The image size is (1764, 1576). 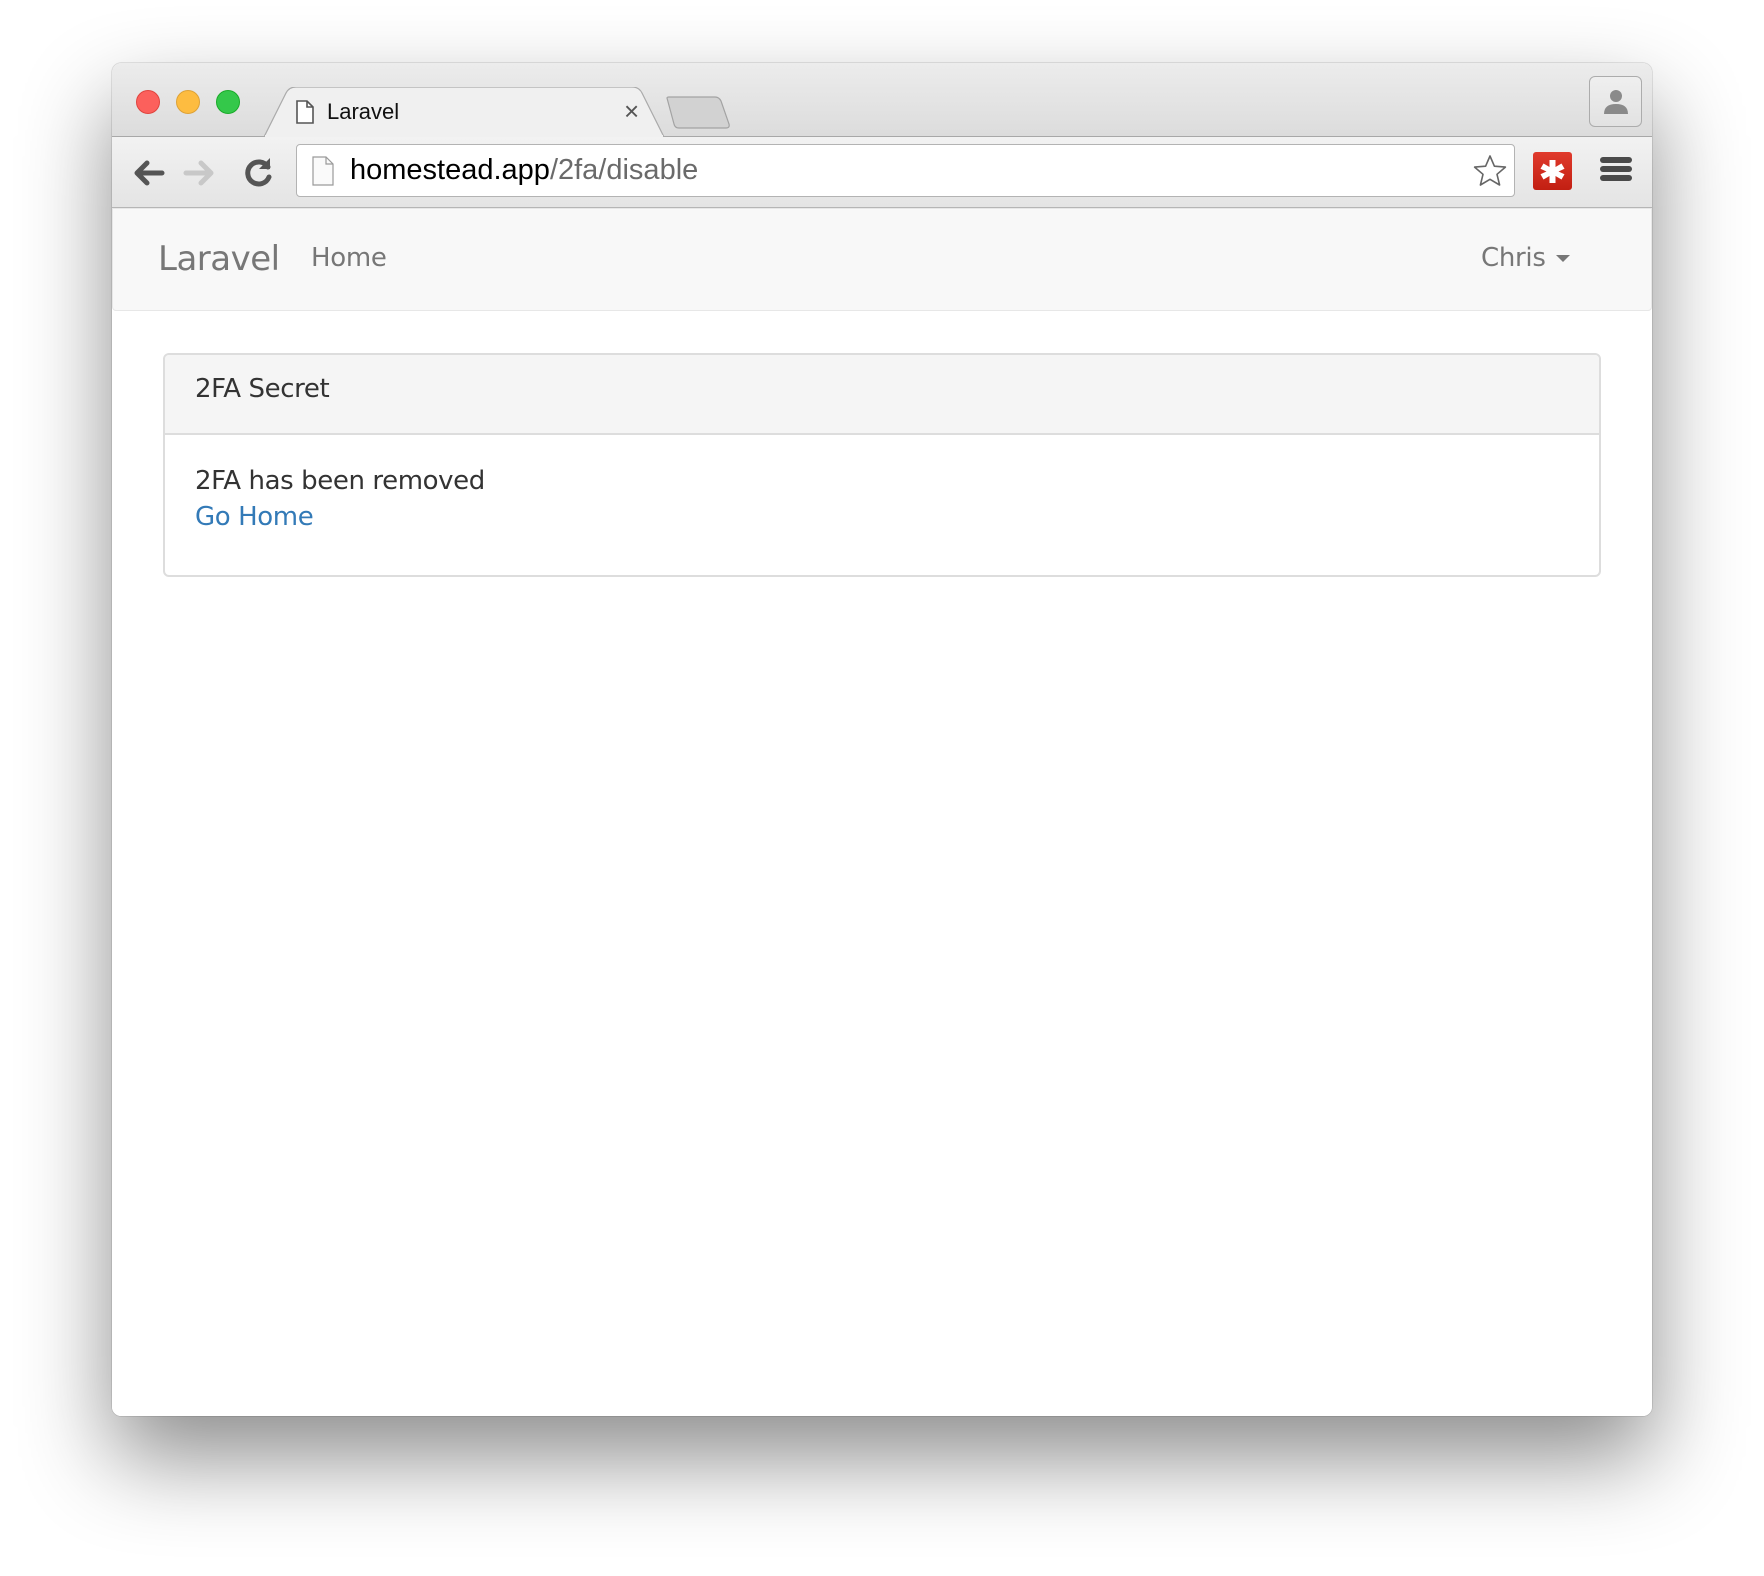 What do you see at coordinates (219, 259) in the screenshot?
I see `navbar-brand: Laravel` at bounding box center [219, 259].